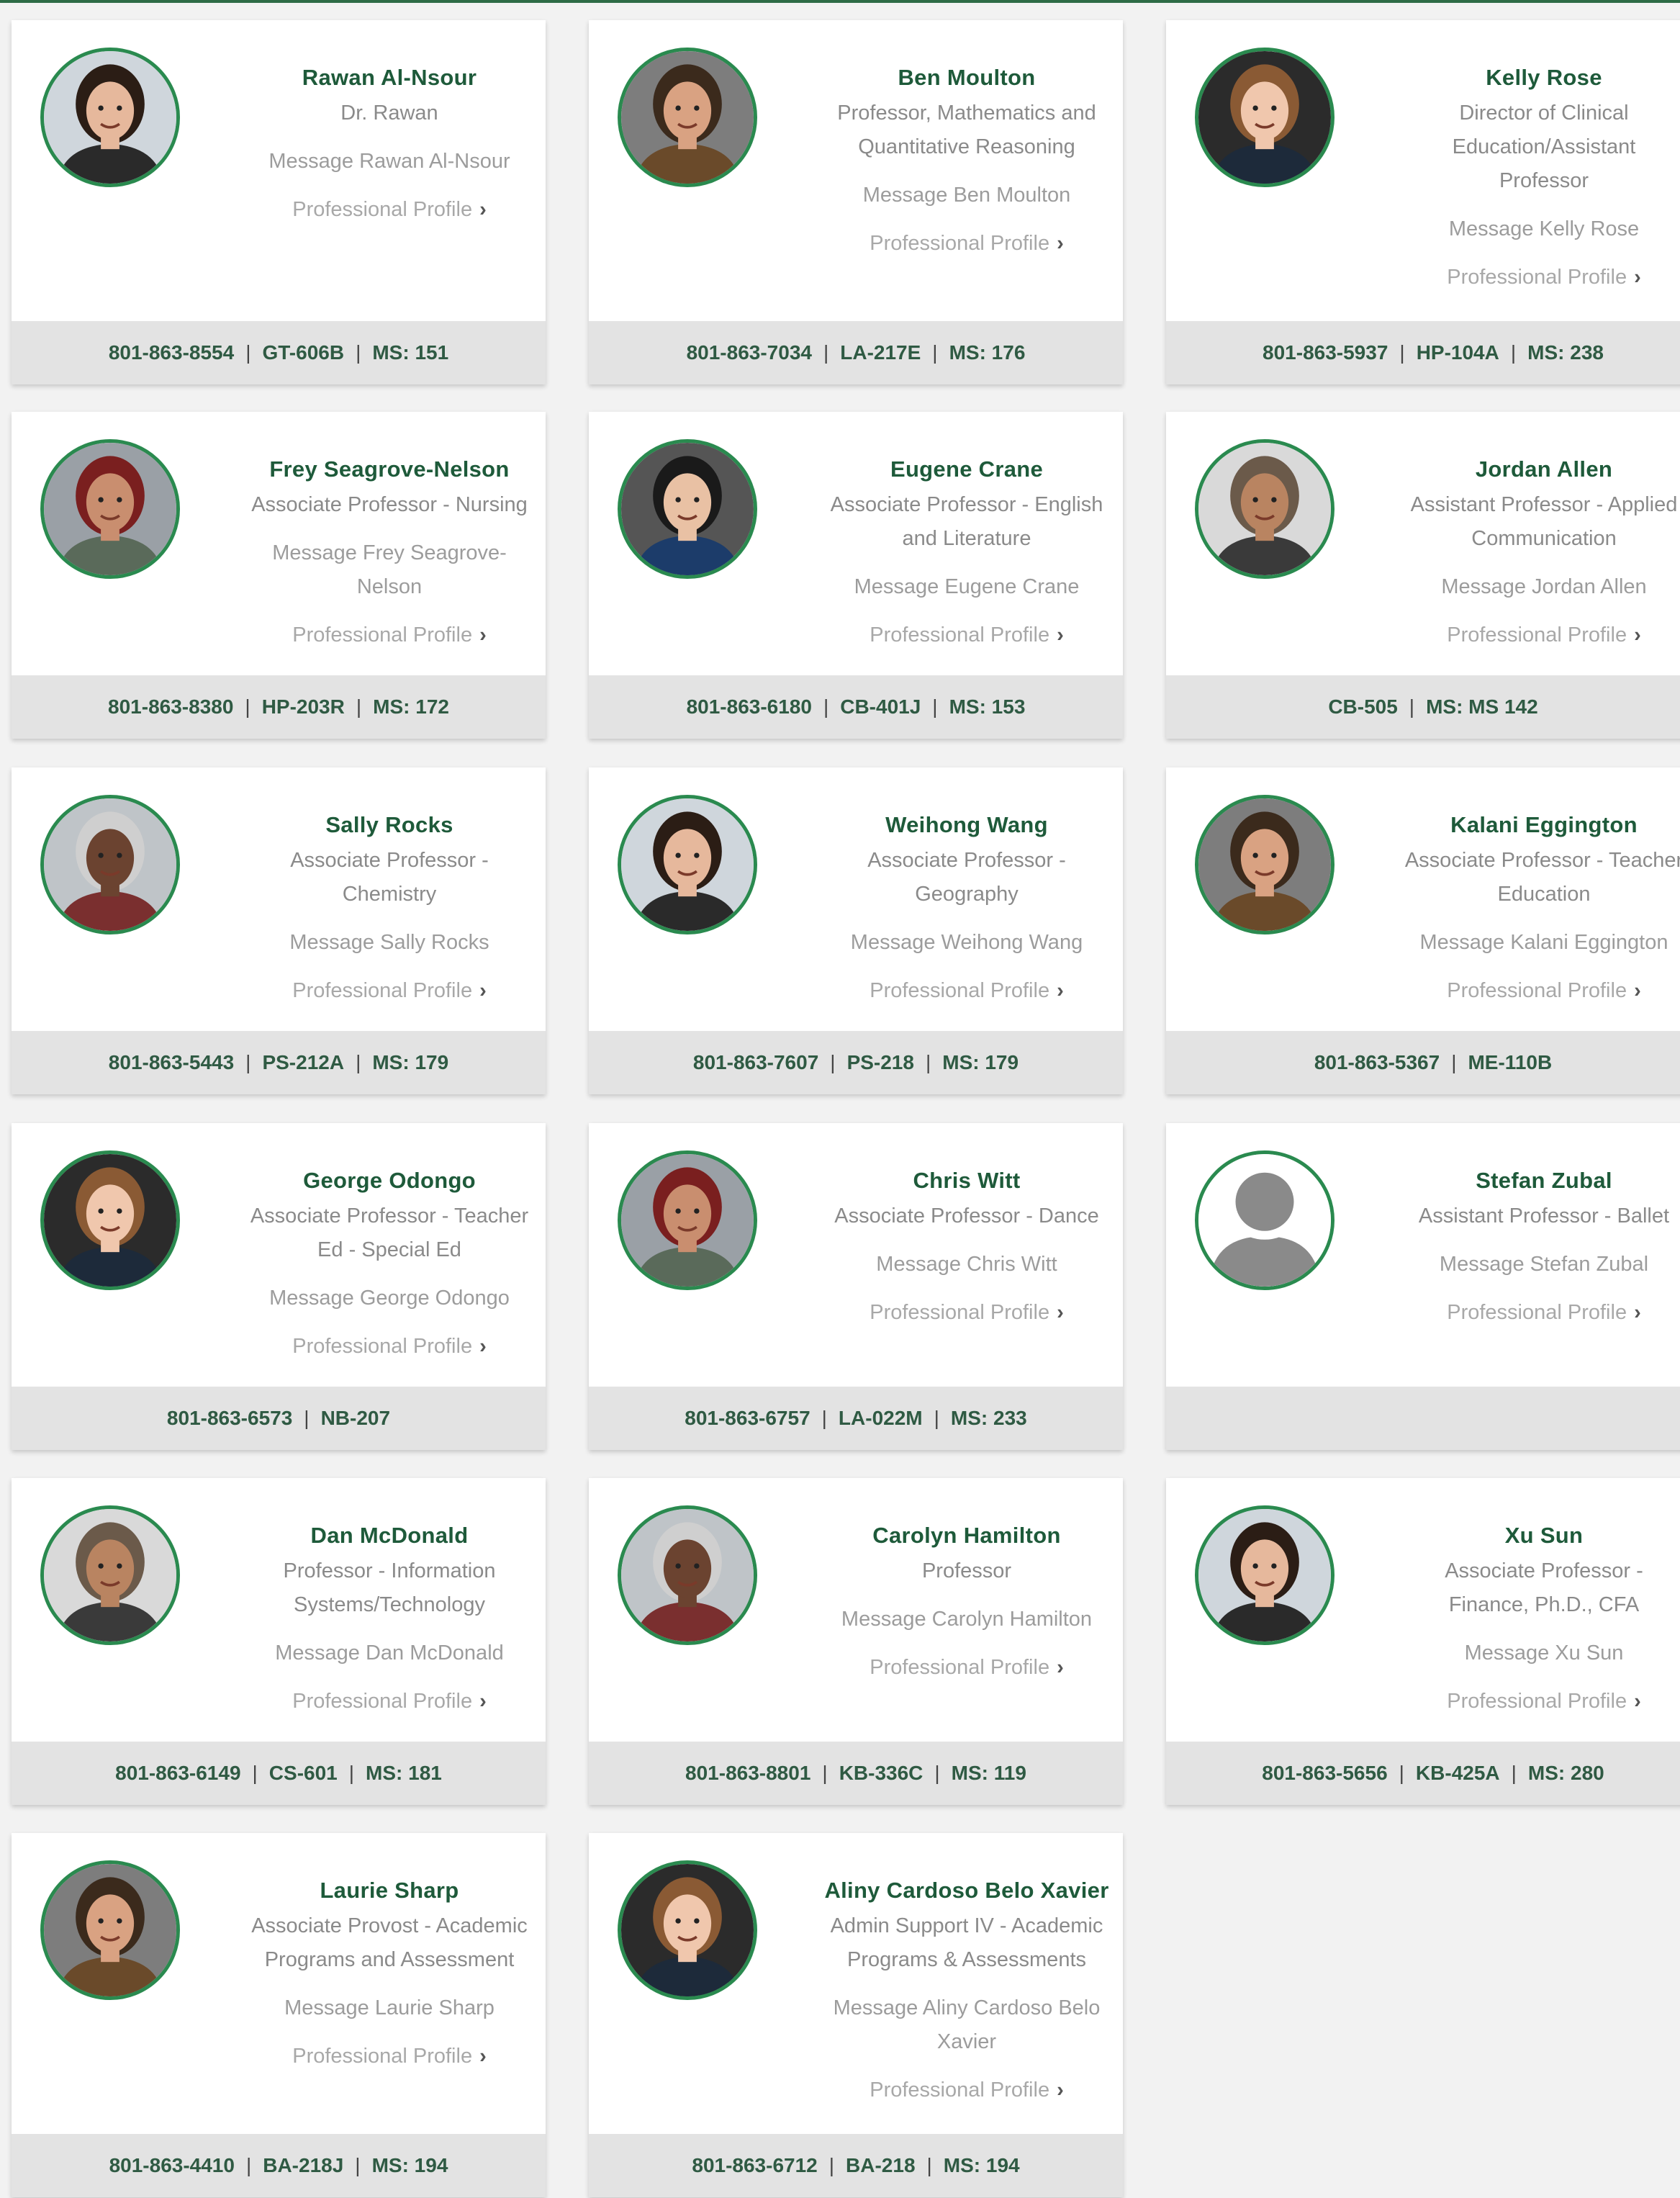  What do you see at coordinates (1543, 943) in the screenshot?
I see `message-link-label: Message Kalani Eggington` at bounding box center [1543, 943].